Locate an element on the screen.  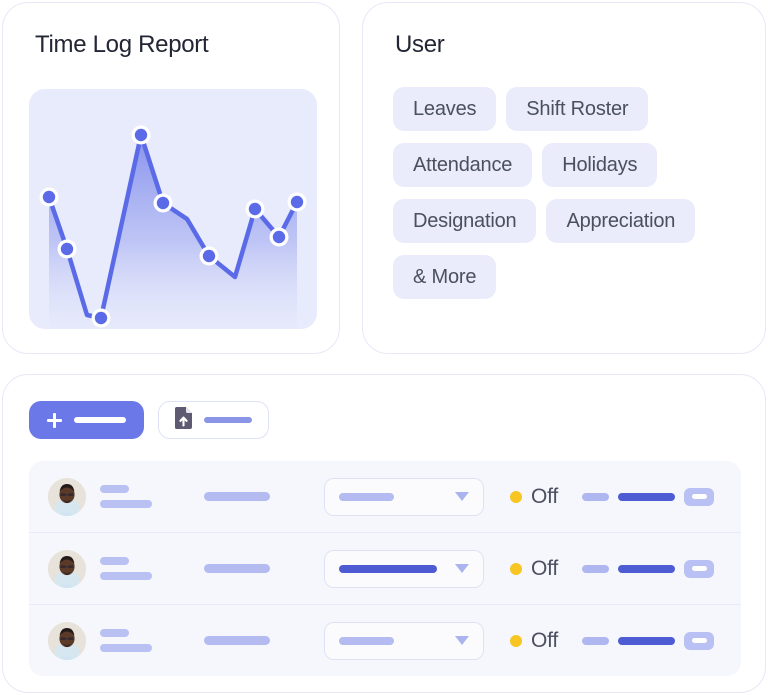
add-button is located at coordinates (86, 420).